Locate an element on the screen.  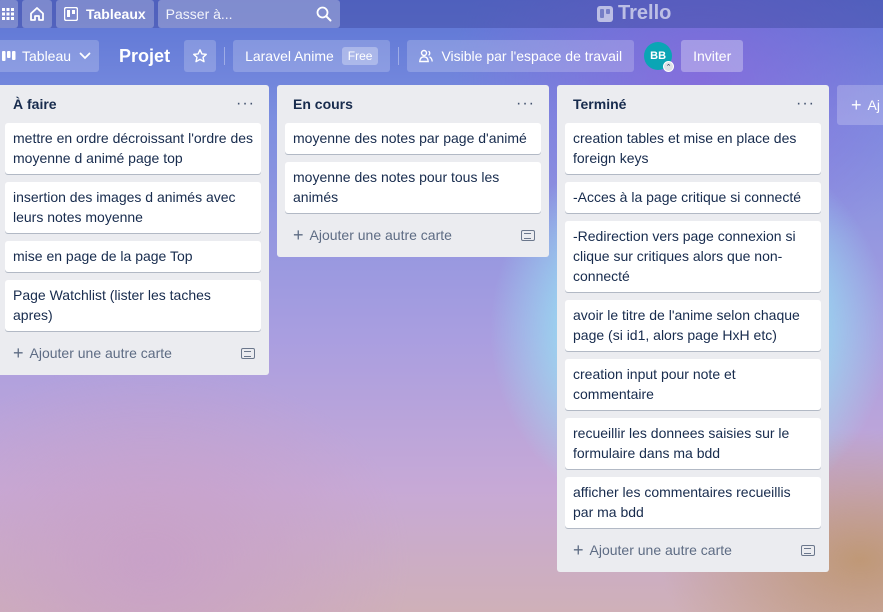
search-box is located at coordinates (248, 14).